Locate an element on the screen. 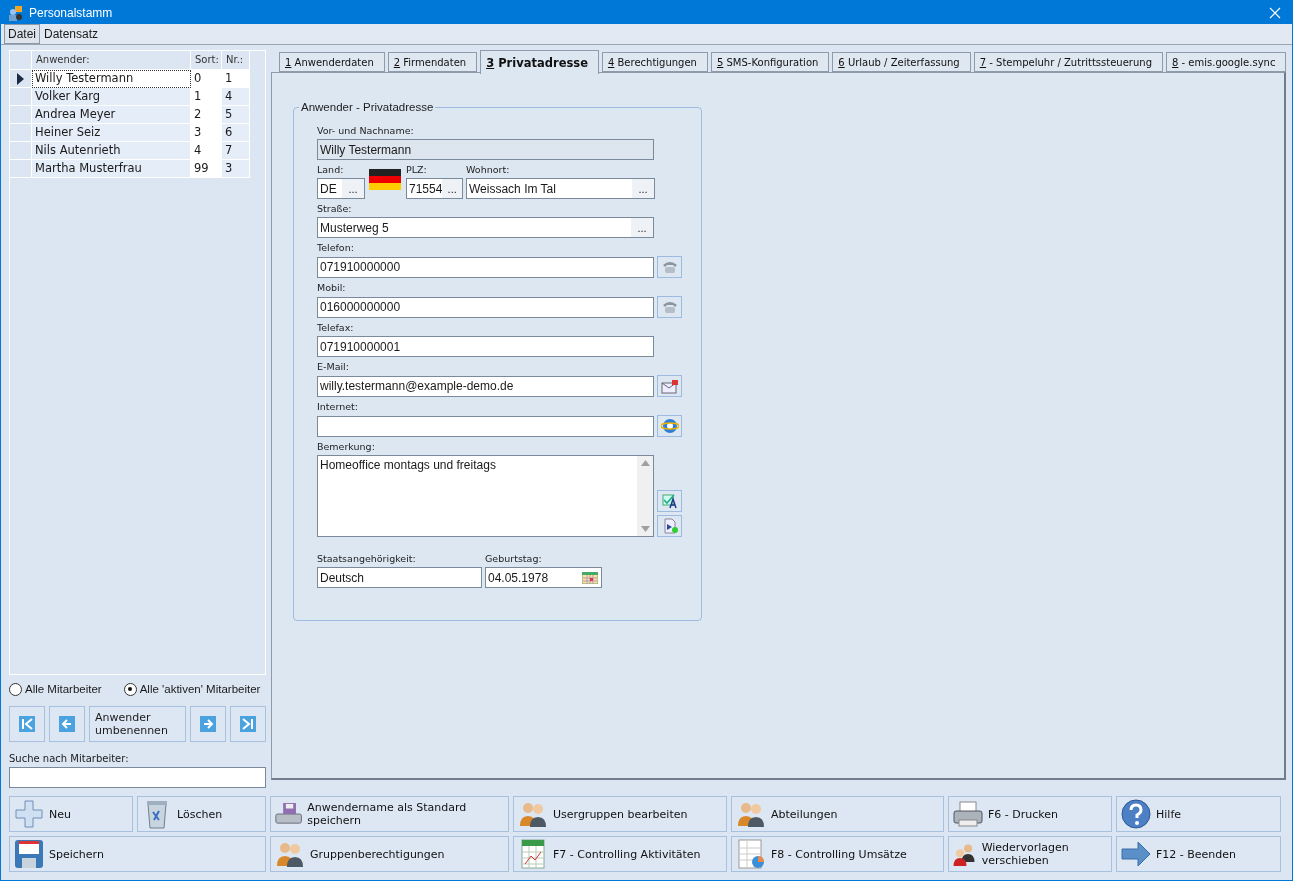 Image resolution: width=1293 pixels, height=881 pixels. action-button: Gruppenberechtigungen is located at coordinates (389, 854).